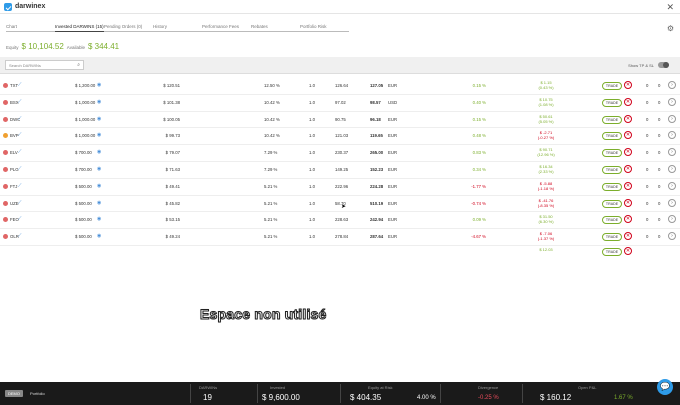 The height and width of the screenshot is (405, 680). What do you see at coordinates (25, 65) in the screenshot?
I see `search-placeholder: Search DARWINs` at bounding box center [25, 65].